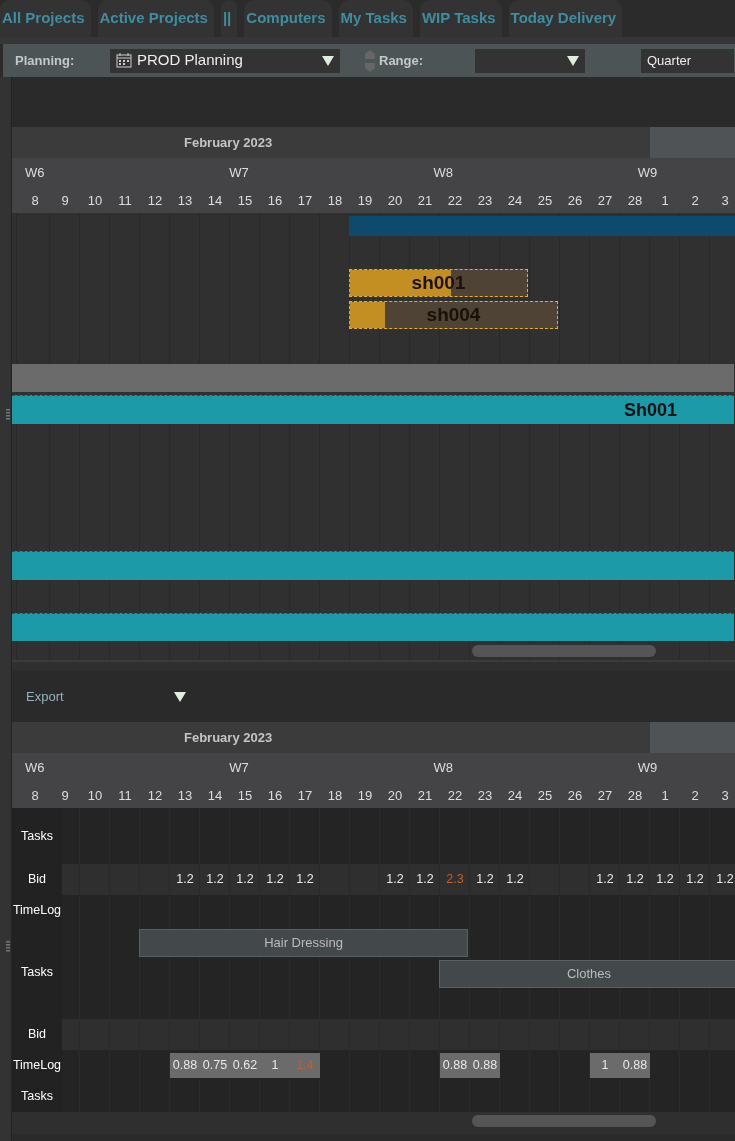  What do you see at coordinates (225, 60) in the screenshot?
I see `planning-dropdown: PROD Planning` at bounding box center [225, 60].